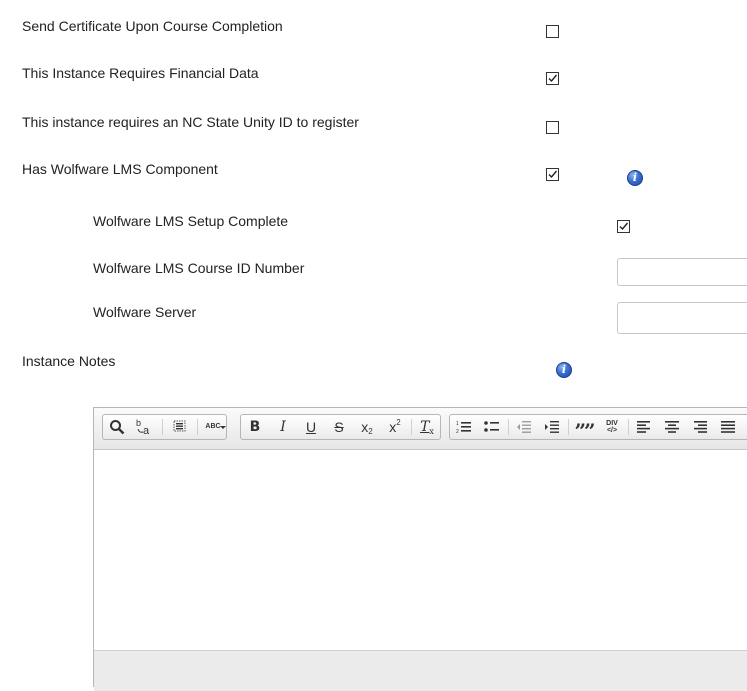 Image resolution: width=747 pixels, height=691 pixels. I want to click on toolbar-group-basic-styles: B I U S x2 x2 Tx, so click(340, 427).